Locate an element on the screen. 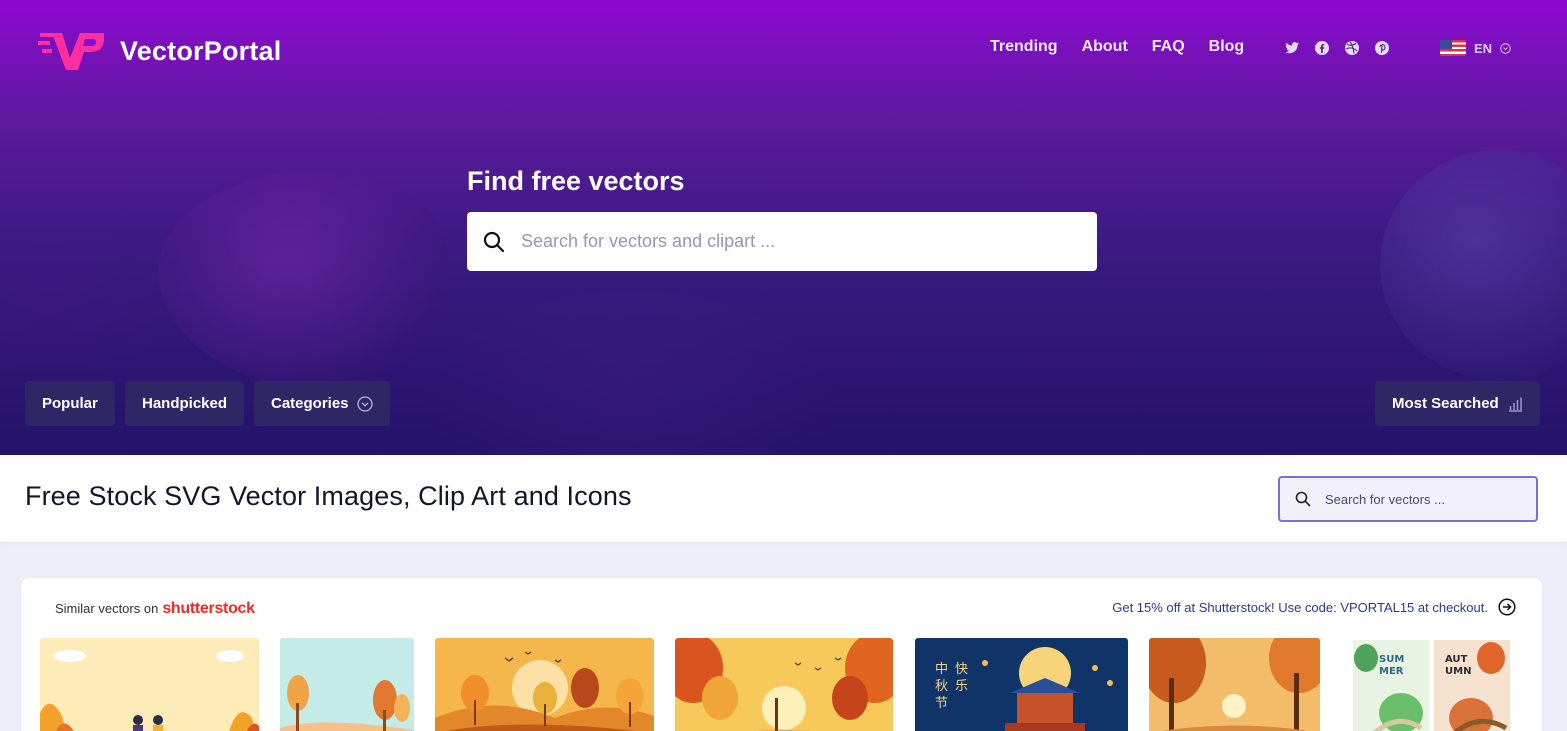 The width and height of the screenshot is (1567, 731). svg-text: UMN is located at coordinates (1458, 671).